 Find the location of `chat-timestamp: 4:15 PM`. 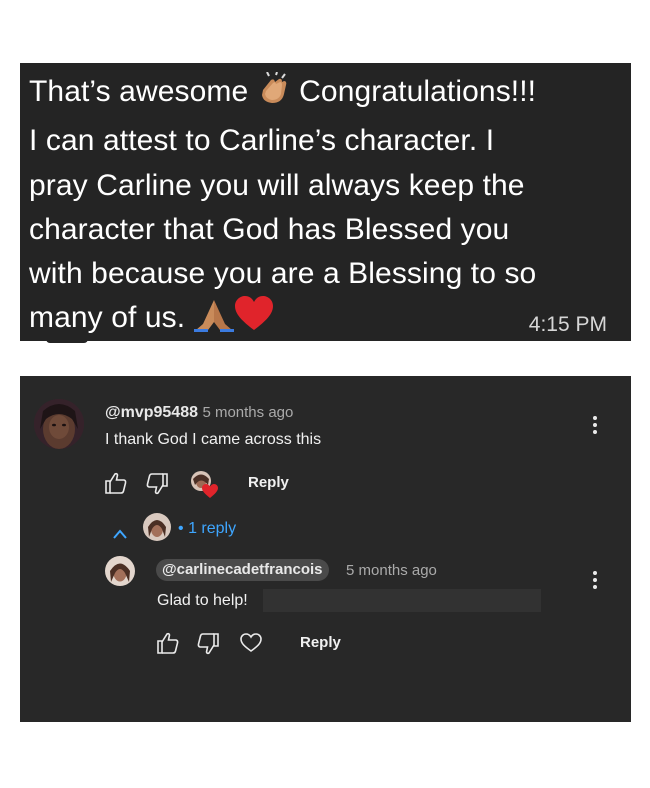

chat-timestamp: 4:15 PM is located at coordinates (567, 324).